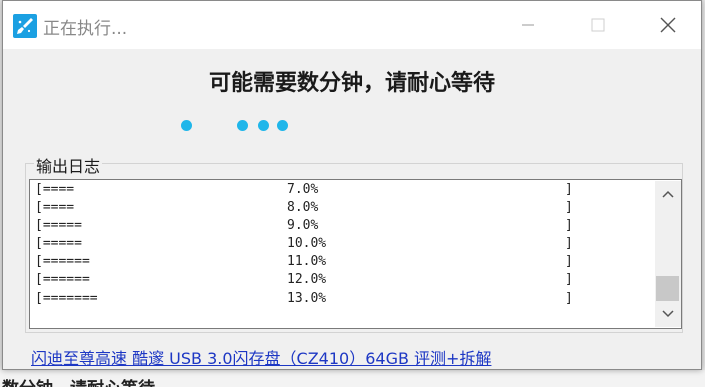 This screenshot has width=705, height=387. I want to click on log-line: [===== 10.0% ], so click(345, 245).